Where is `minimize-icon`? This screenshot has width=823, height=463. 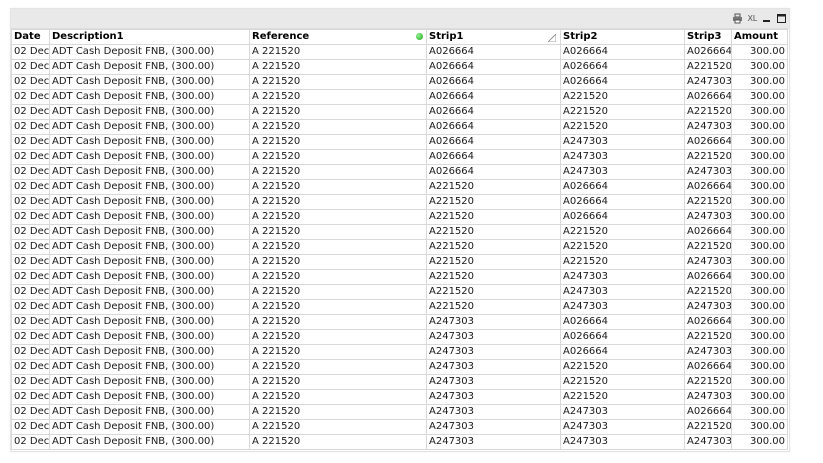 minimize-icon is located at coordinates (766, 18).